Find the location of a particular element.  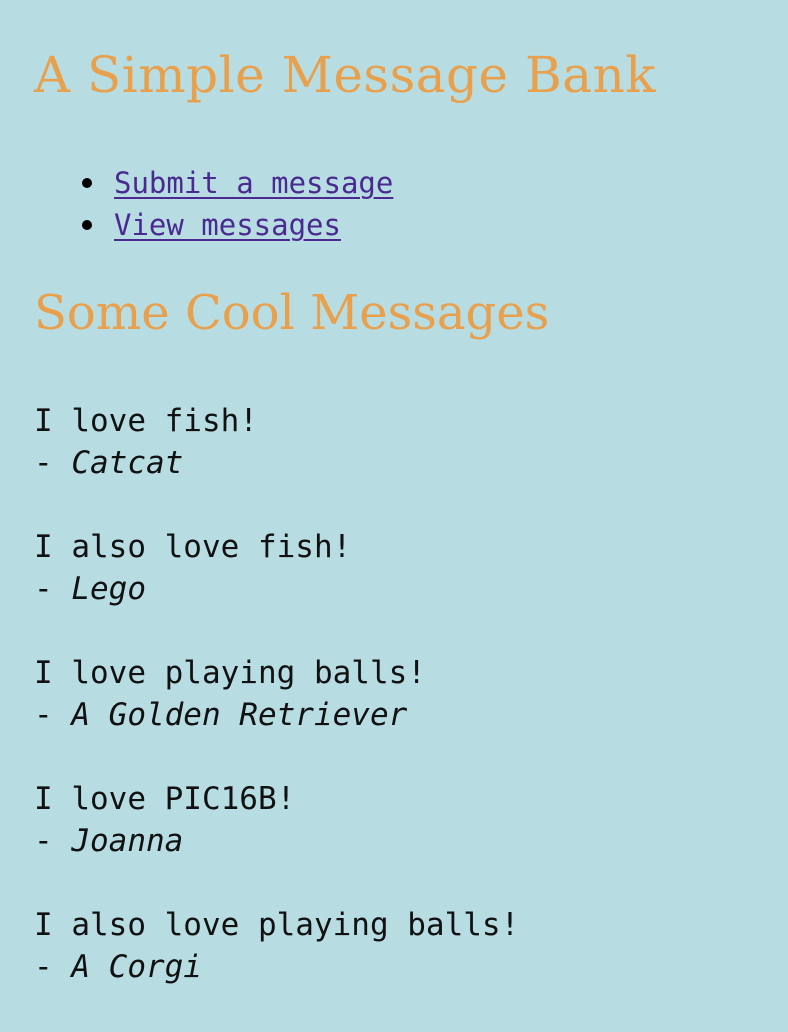

message-signature: - Lego is located at coordinates (276, 589).